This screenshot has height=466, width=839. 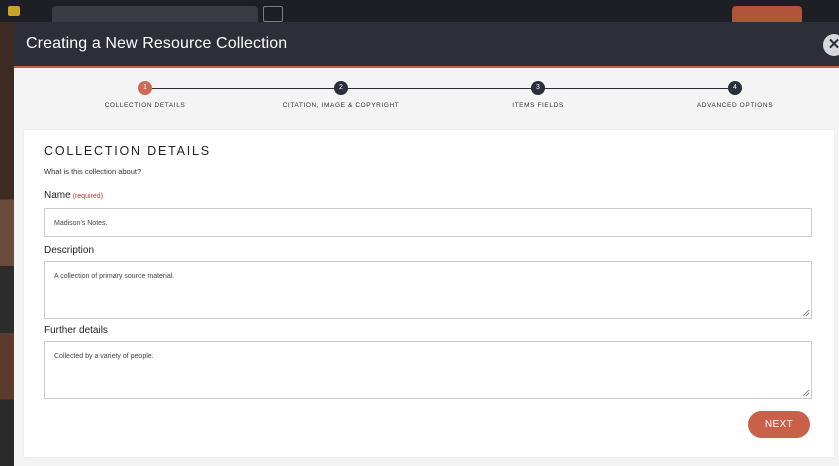 What do you see at coordinates (7, 244) in the screenshot?
I see `background-left-strip` at bounding box center [7, 244].